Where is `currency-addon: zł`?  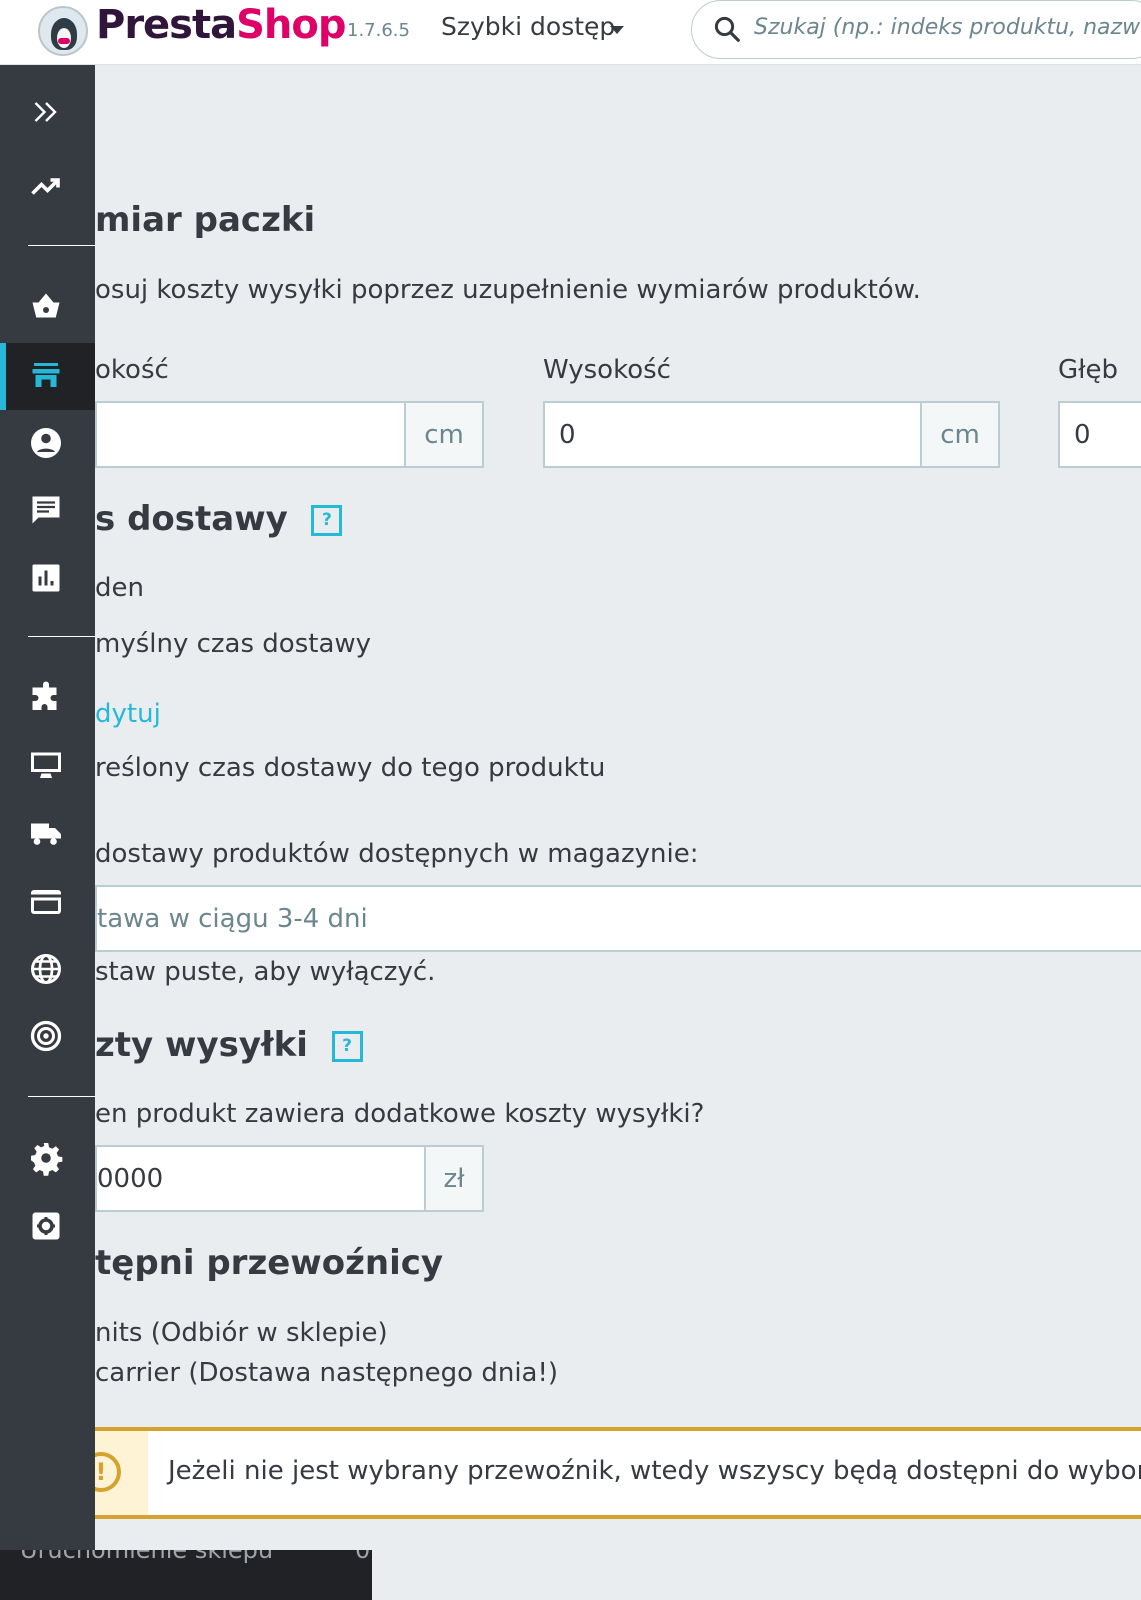
currency-addon: zł is located at coordinates (454, 1178).